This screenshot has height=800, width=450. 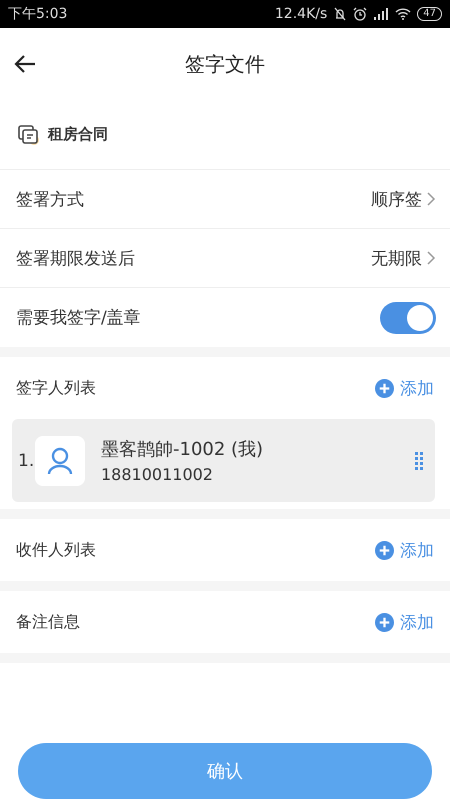 What do you see at coordinates (381, 14) in the screenshot?
I see `signal-icon` at bounding box center [381, 14].